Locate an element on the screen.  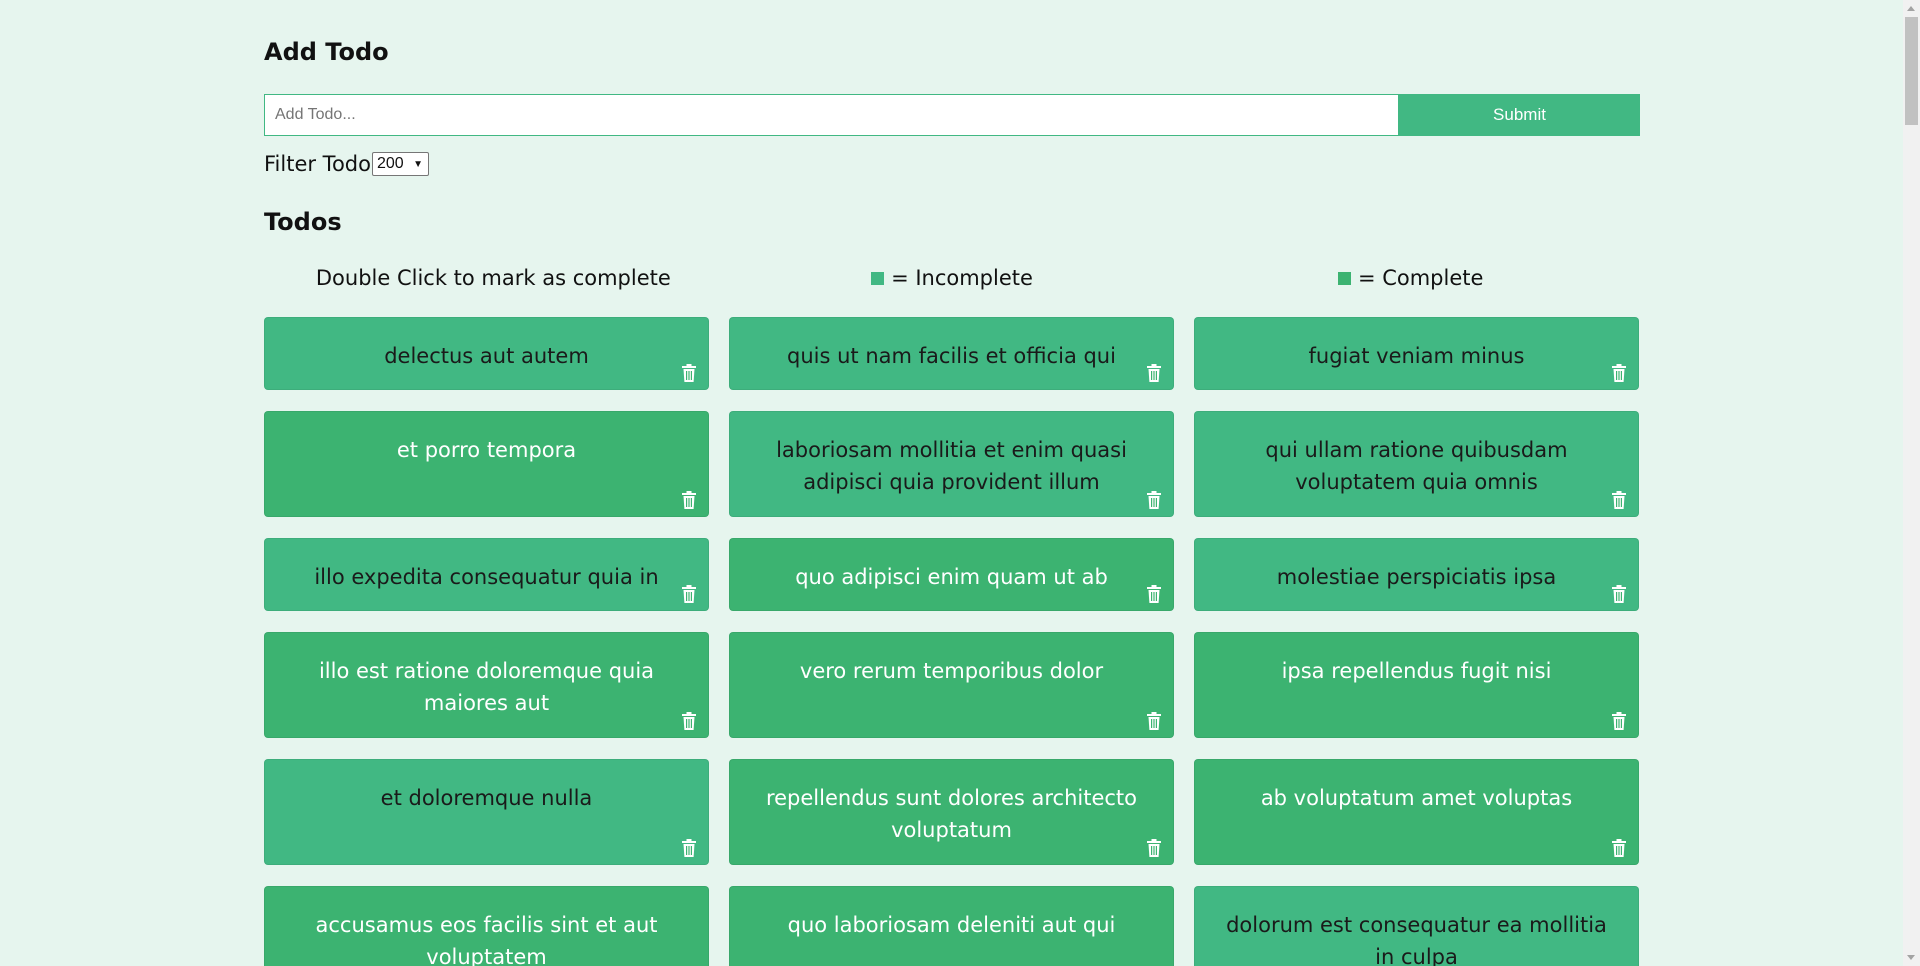
todos-heading: Todos is located at coordinates (303, 222).